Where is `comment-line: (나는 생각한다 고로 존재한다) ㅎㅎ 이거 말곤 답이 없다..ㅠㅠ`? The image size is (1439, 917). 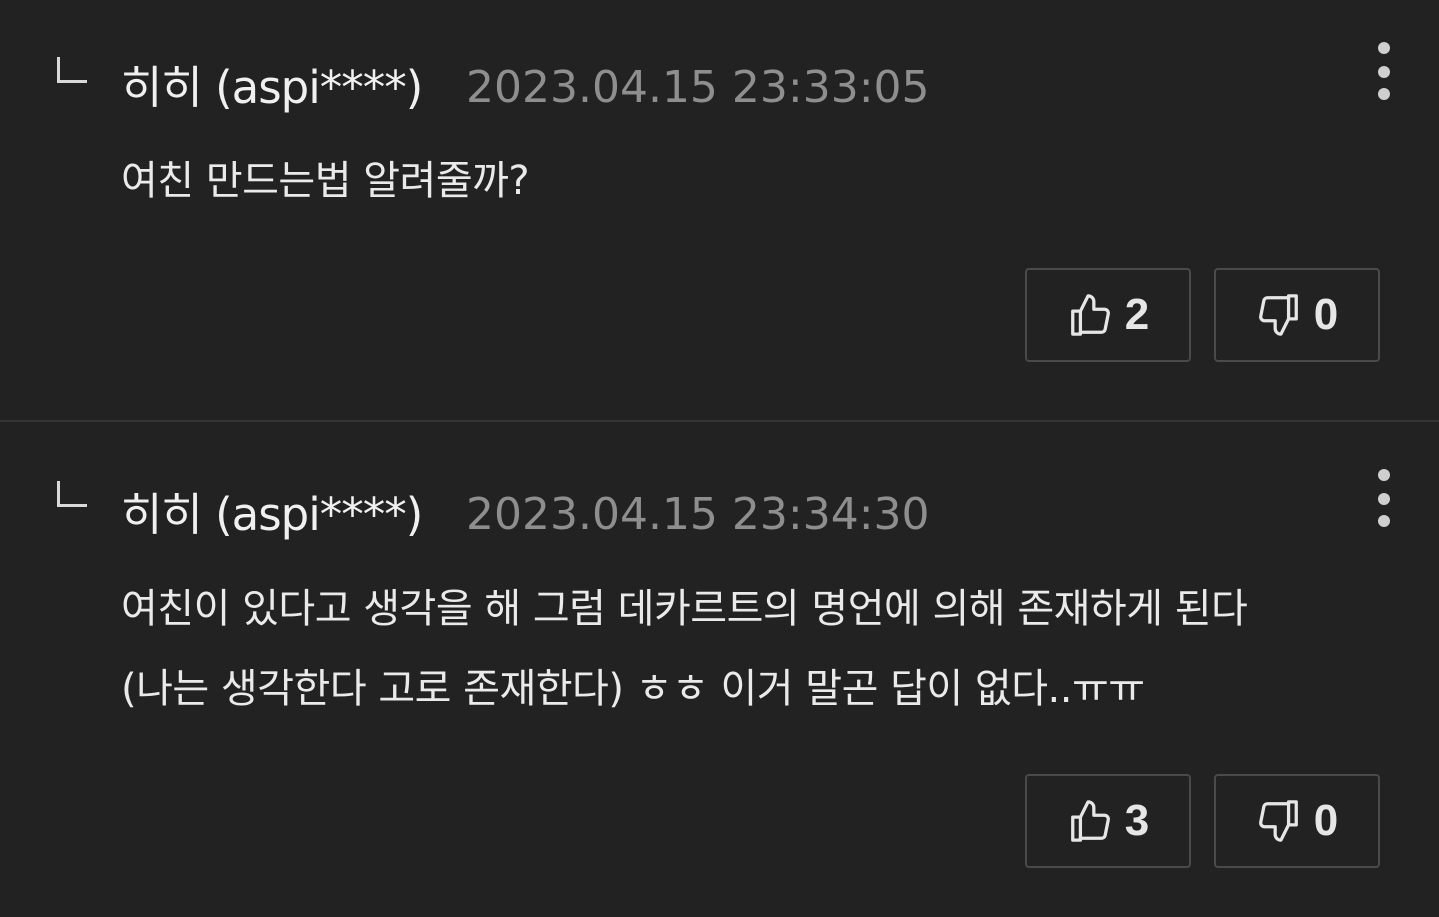 comment-line: (나는 생각한다 고로 존재한다) ㅎㅎ 이거 말곤 답이 없다..ㅠㅠ is located at coordinates (633, 689).